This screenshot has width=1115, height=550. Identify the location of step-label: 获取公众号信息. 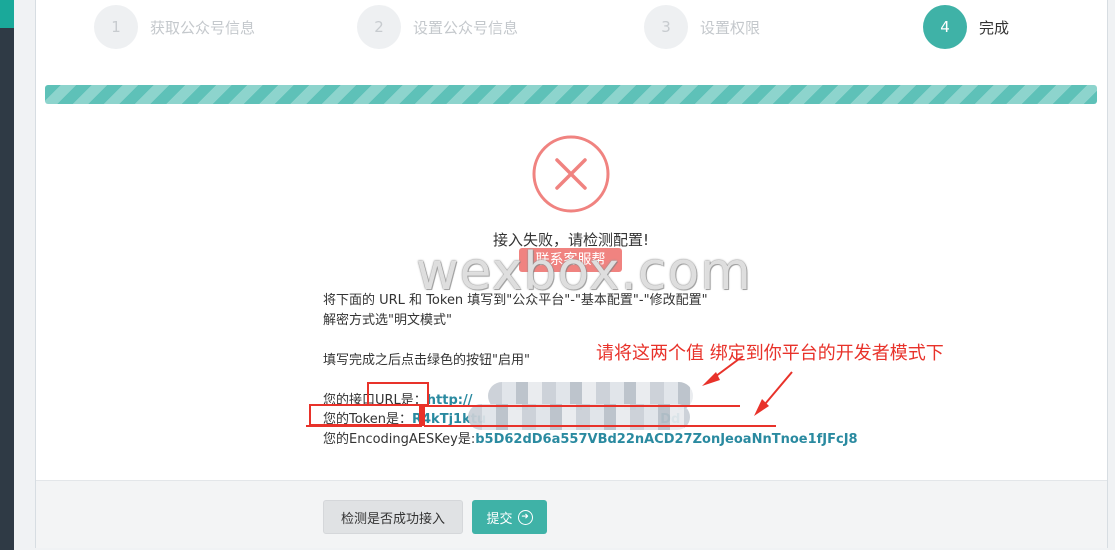
(203, 27).